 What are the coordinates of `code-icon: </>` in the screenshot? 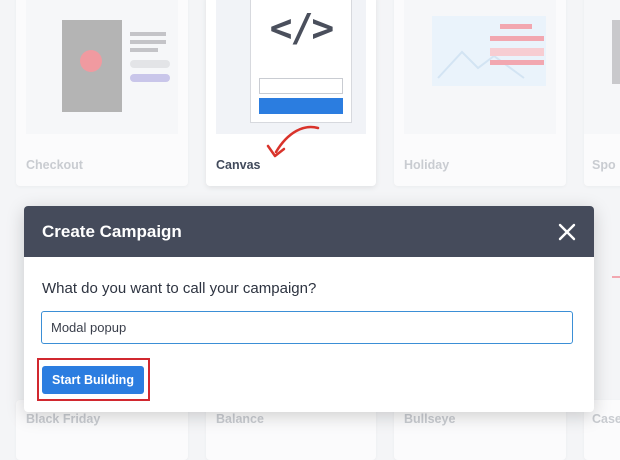 It's located at (302, 28).